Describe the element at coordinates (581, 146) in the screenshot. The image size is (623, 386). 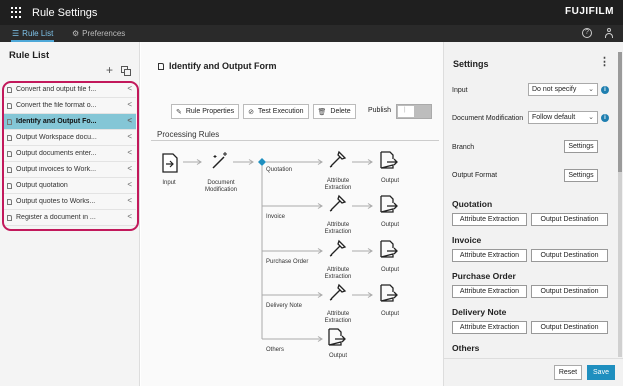
I see `branch-settings-button: Settings` at that location.